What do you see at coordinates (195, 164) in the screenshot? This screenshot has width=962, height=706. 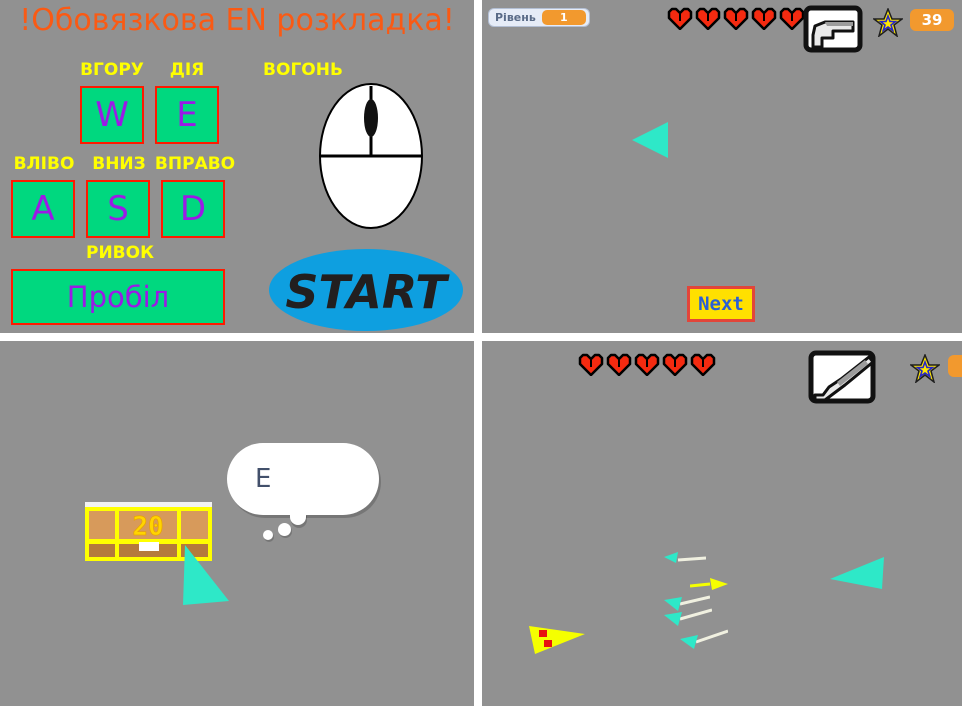 I see `key-label-right: ВПРАВО` at bounding box center [195, 164].